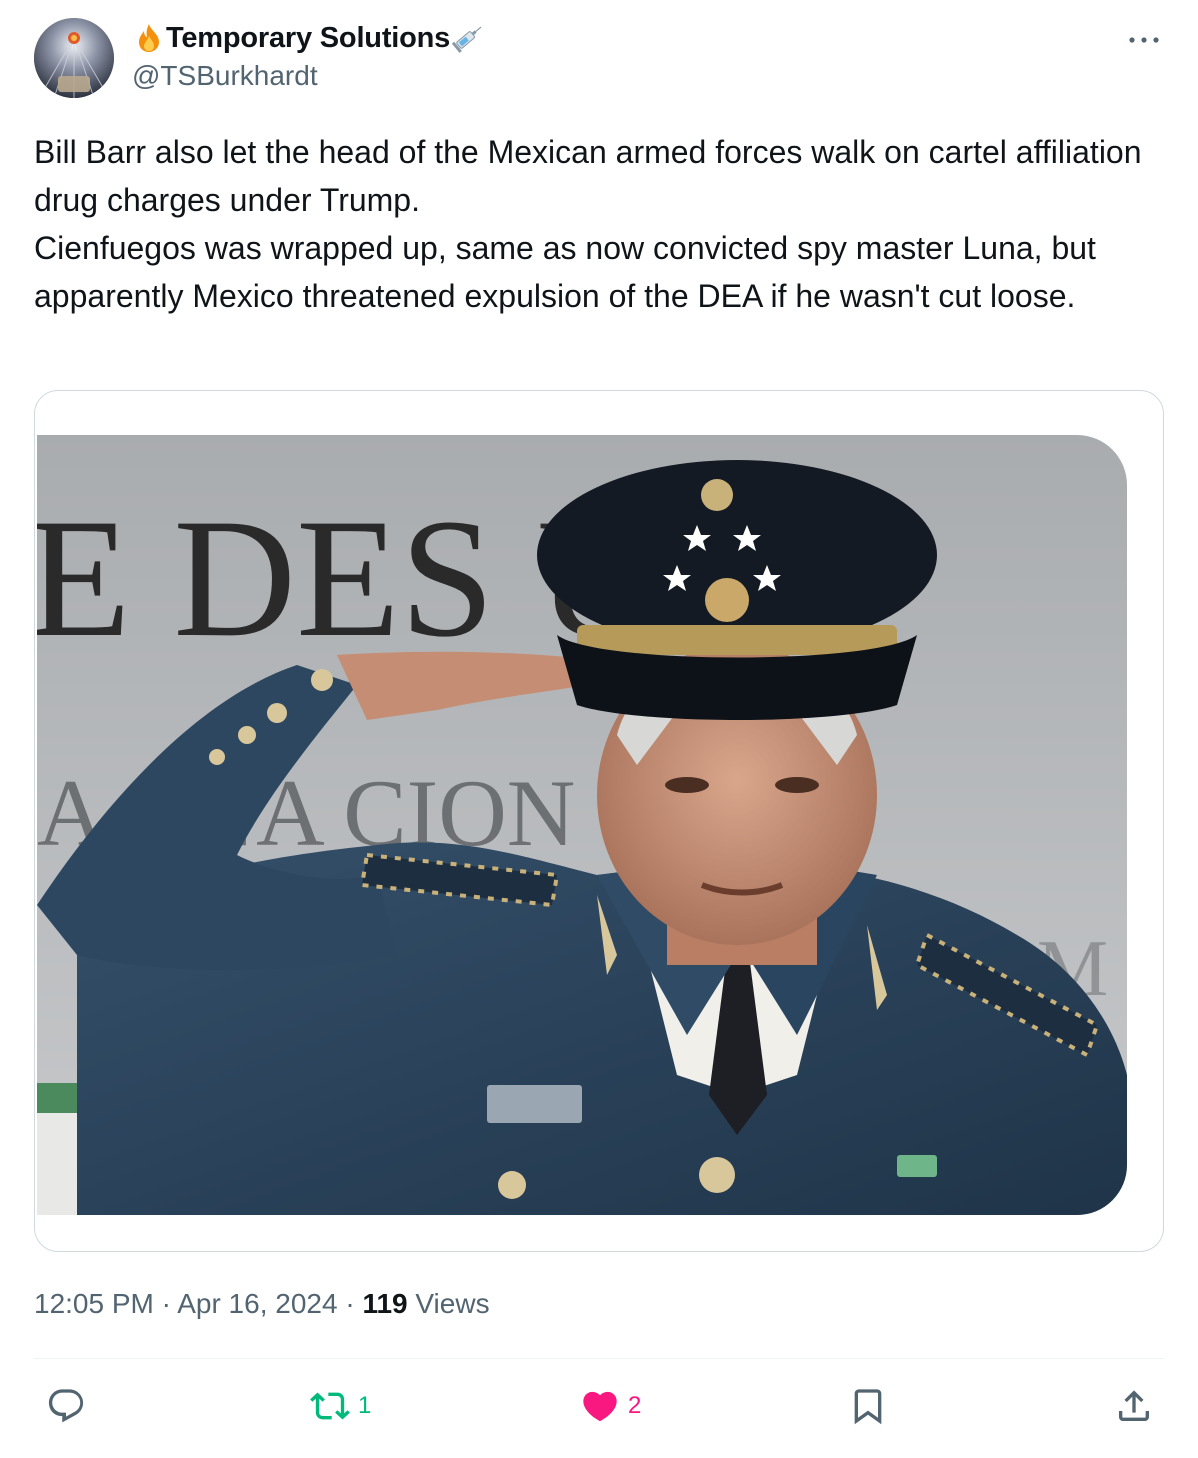 The image size is (1198, 1458). Describe the element at coordinates (149, 38) in the screenshot. I see `fire-emoji` at that location.